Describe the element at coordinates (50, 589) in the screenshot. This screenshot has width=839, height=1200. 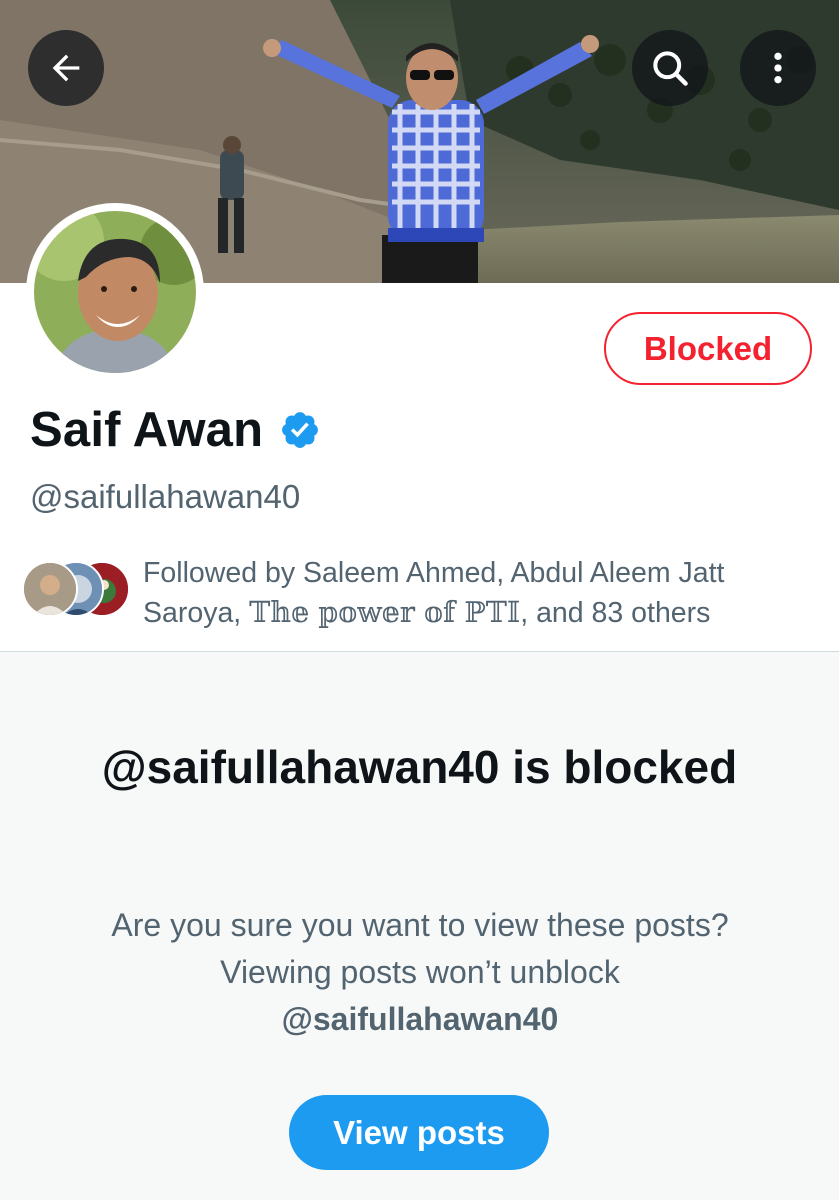
I see `follower-avatar` at that location.